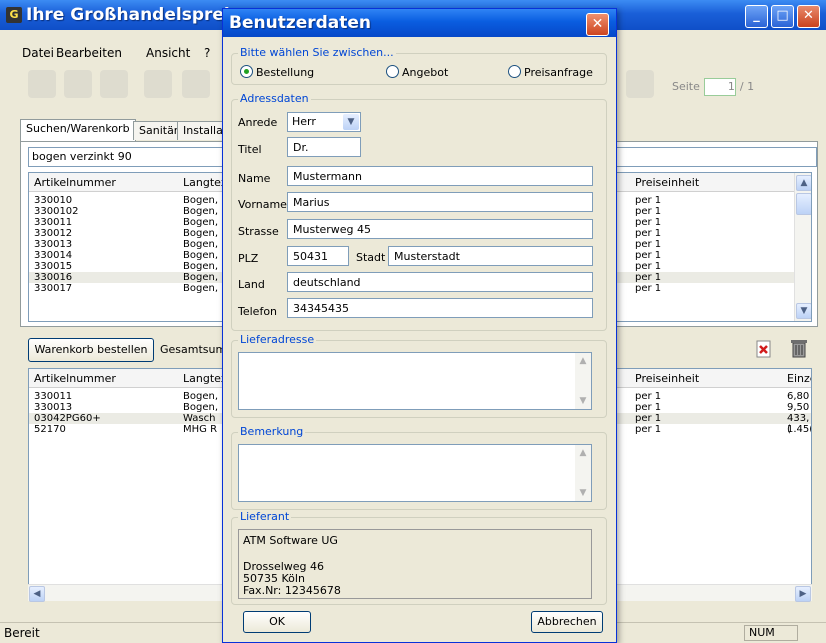 The image size is (826, 643). What do you see at coordinates (550, 72) in the screenshot?
I see `radio-preisanfrage: Preisanfrage` at bounding box center [550, 72].